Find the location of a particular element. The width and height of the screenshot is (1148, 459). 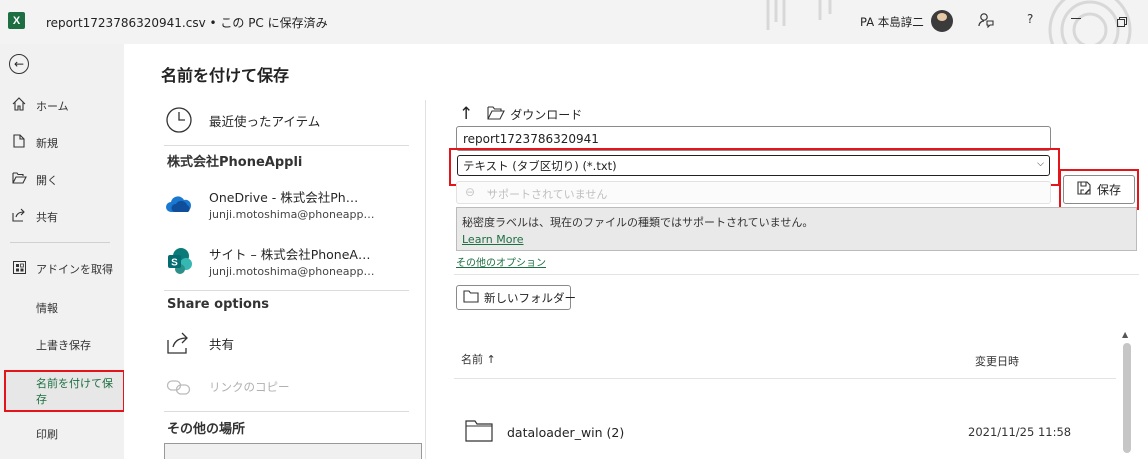

copy-link-label: リンクのコピー is located at coordinates (249, 387).